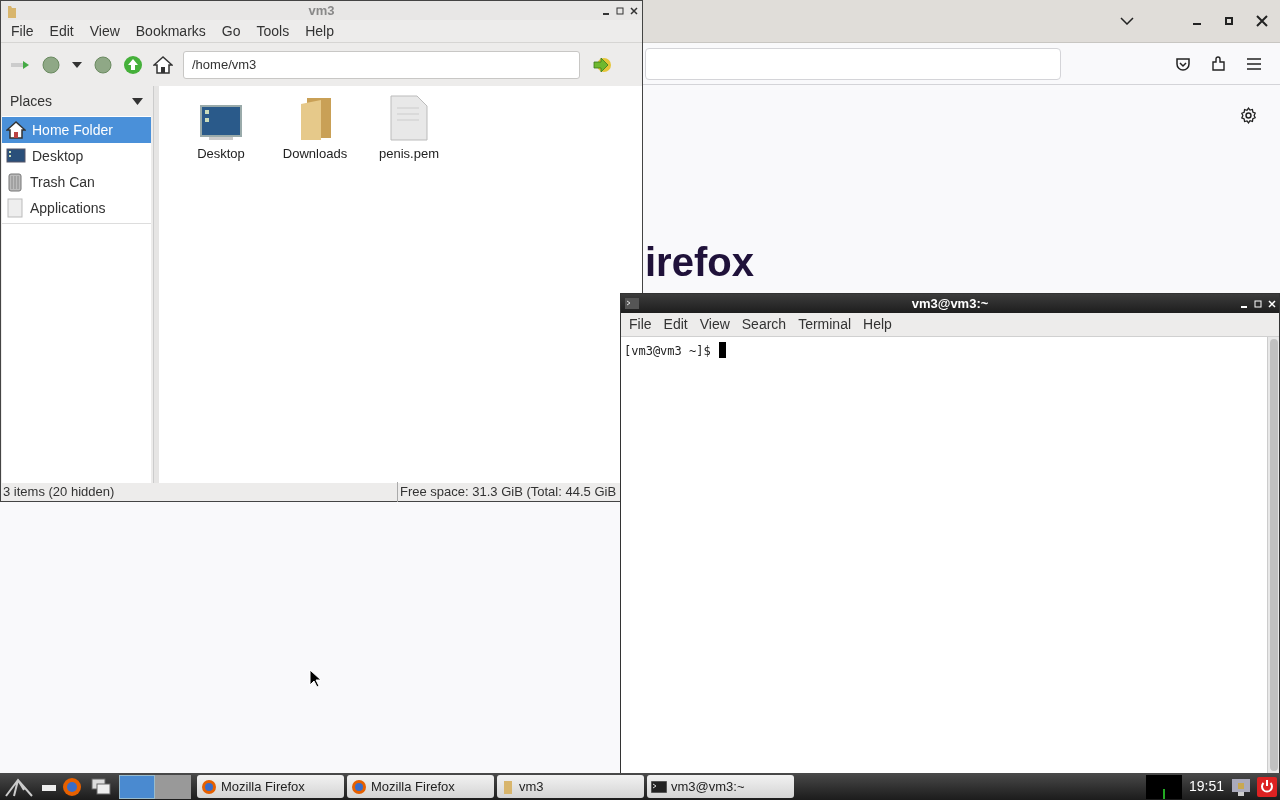 Image resolution: width=1280 pixels, height=800 pixels. Describe the element at coordinates (315, 129) in the screenshot. I see `icon-view-entry: Downloads` at that location.